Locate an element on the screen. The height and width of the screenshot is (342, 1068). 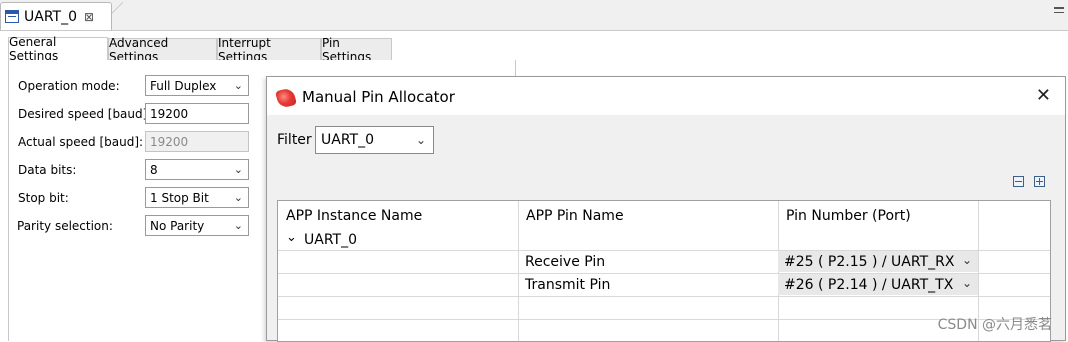
watermark: CSDN @六月悉茗 is located at coordinates (994, 325).